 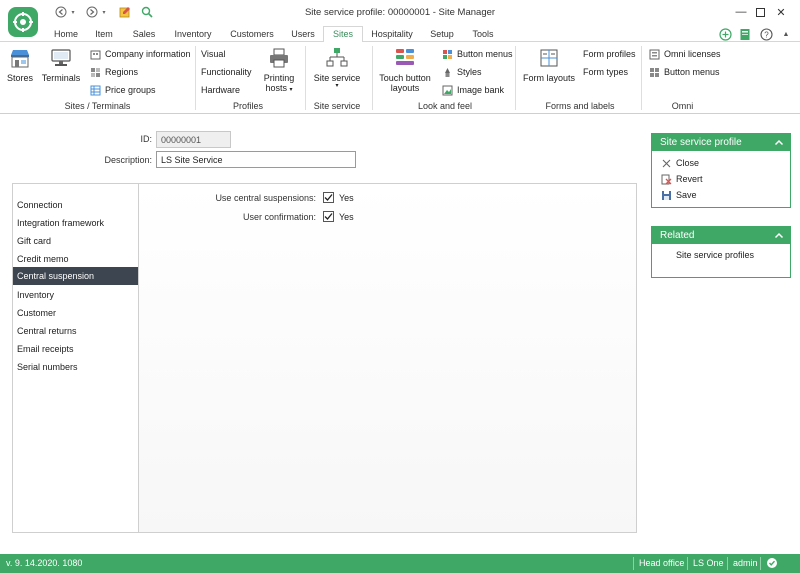 I want to click on site-service-profile-card-header: Site service profile, so click(x=721, y=142).